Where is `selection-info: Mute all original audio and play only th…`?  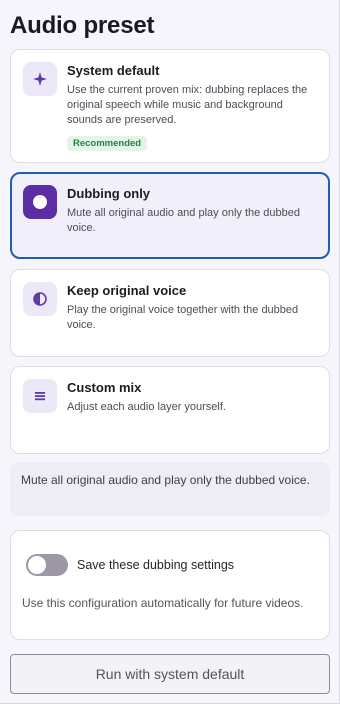 selection-info: Mute all original audio and play only th… is located at coordinates (170, 489).